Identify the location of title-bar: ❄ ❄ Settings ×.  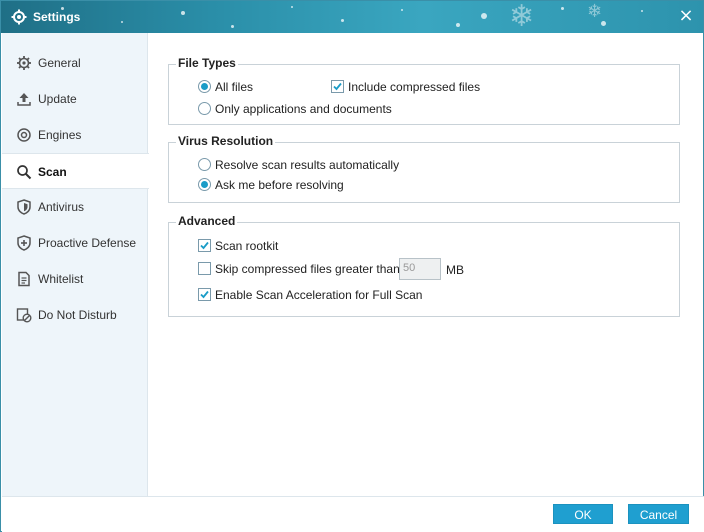
(352, 17).